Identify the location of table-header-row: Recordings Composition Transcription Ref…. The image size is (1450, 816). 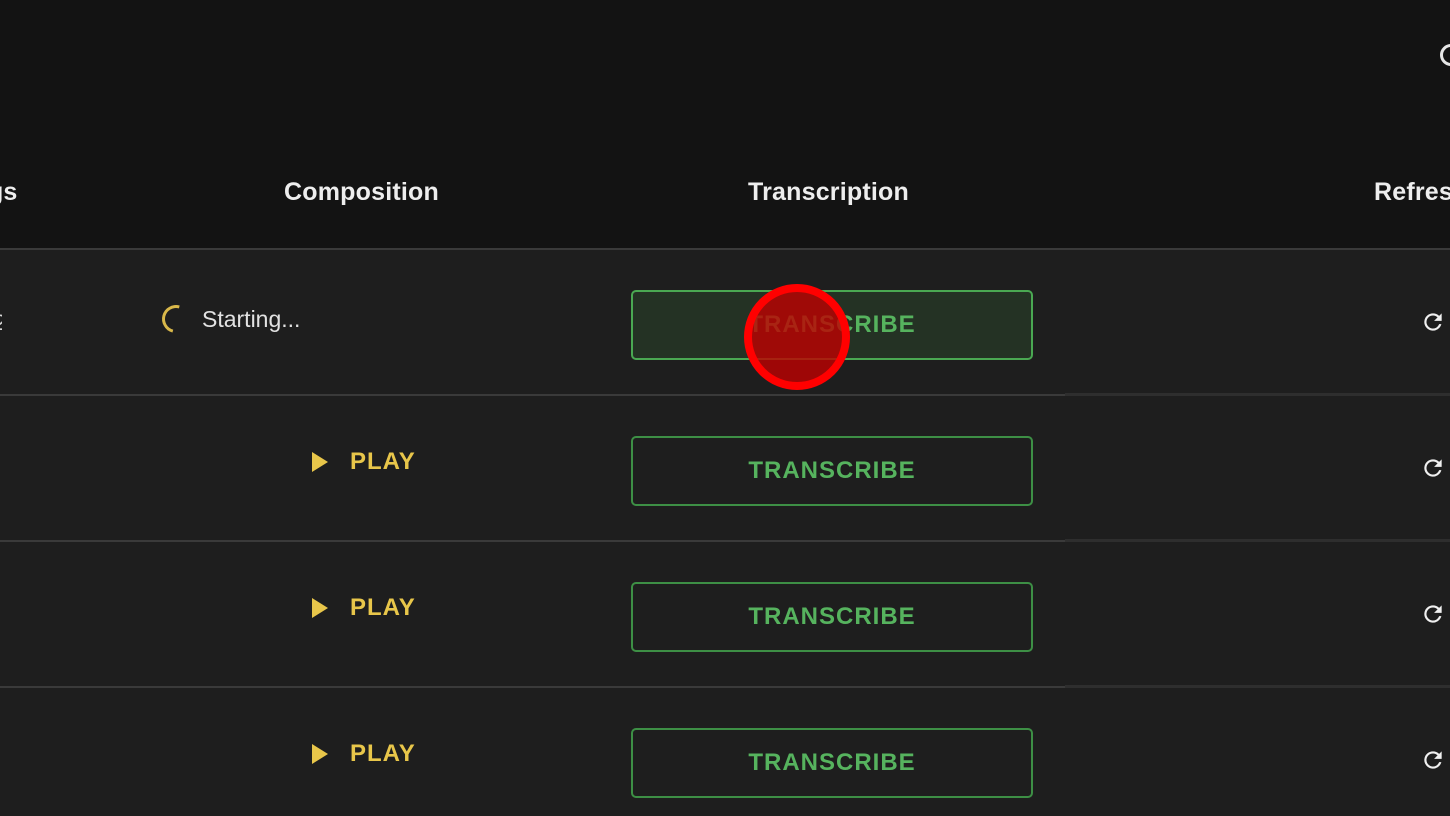
(725, 195).